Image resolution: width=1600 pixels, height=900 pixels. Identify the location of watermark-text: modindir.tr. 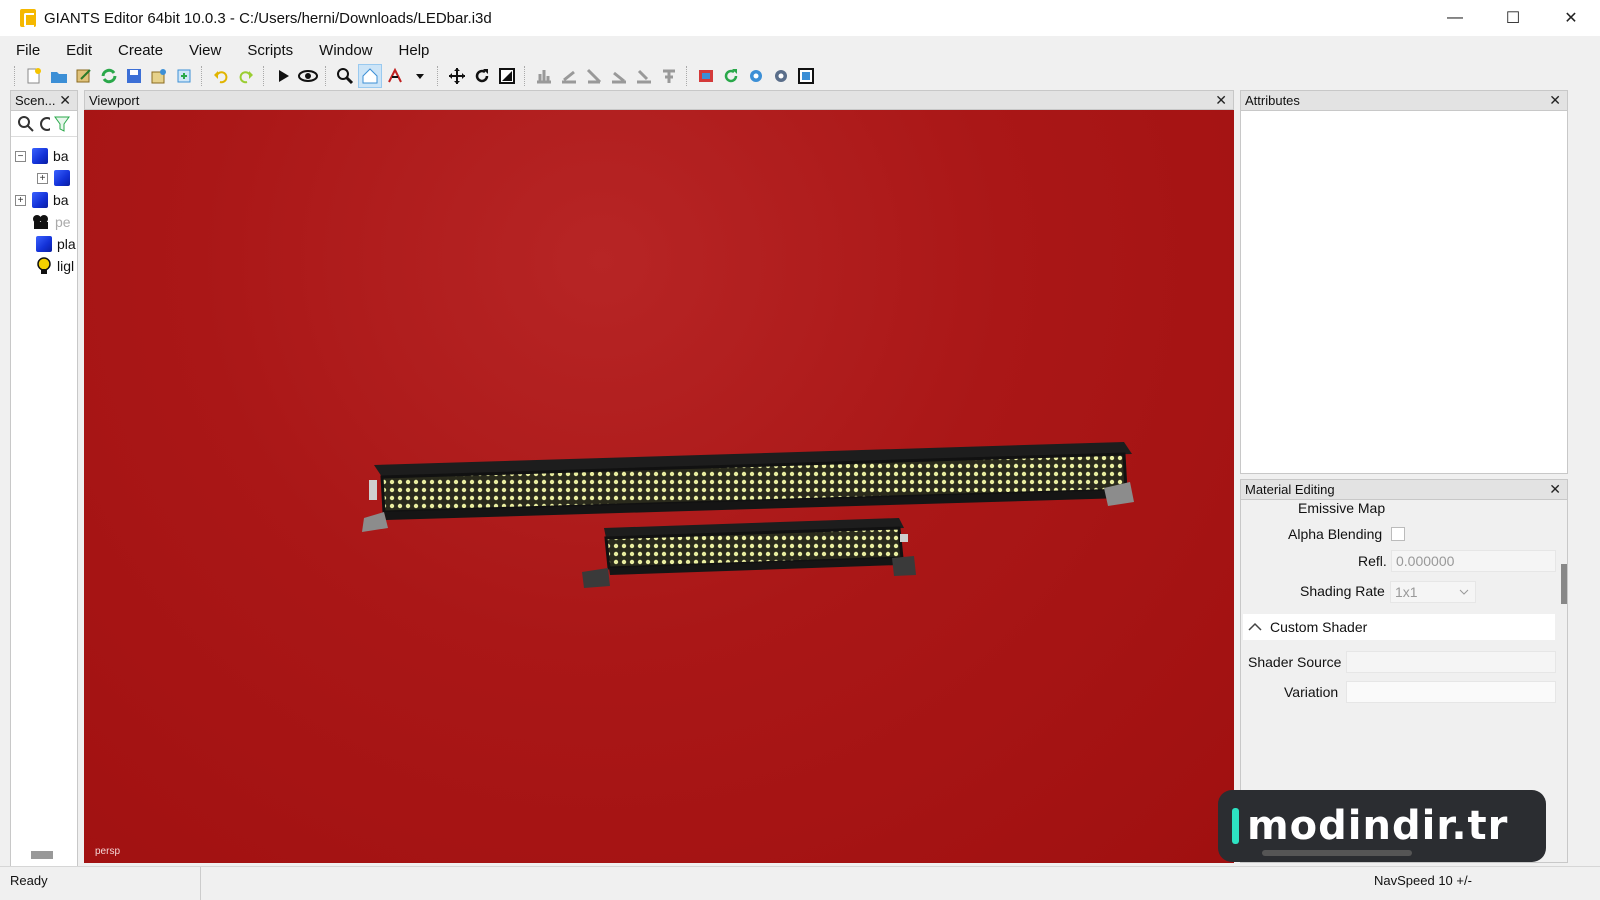
(1378, 826).